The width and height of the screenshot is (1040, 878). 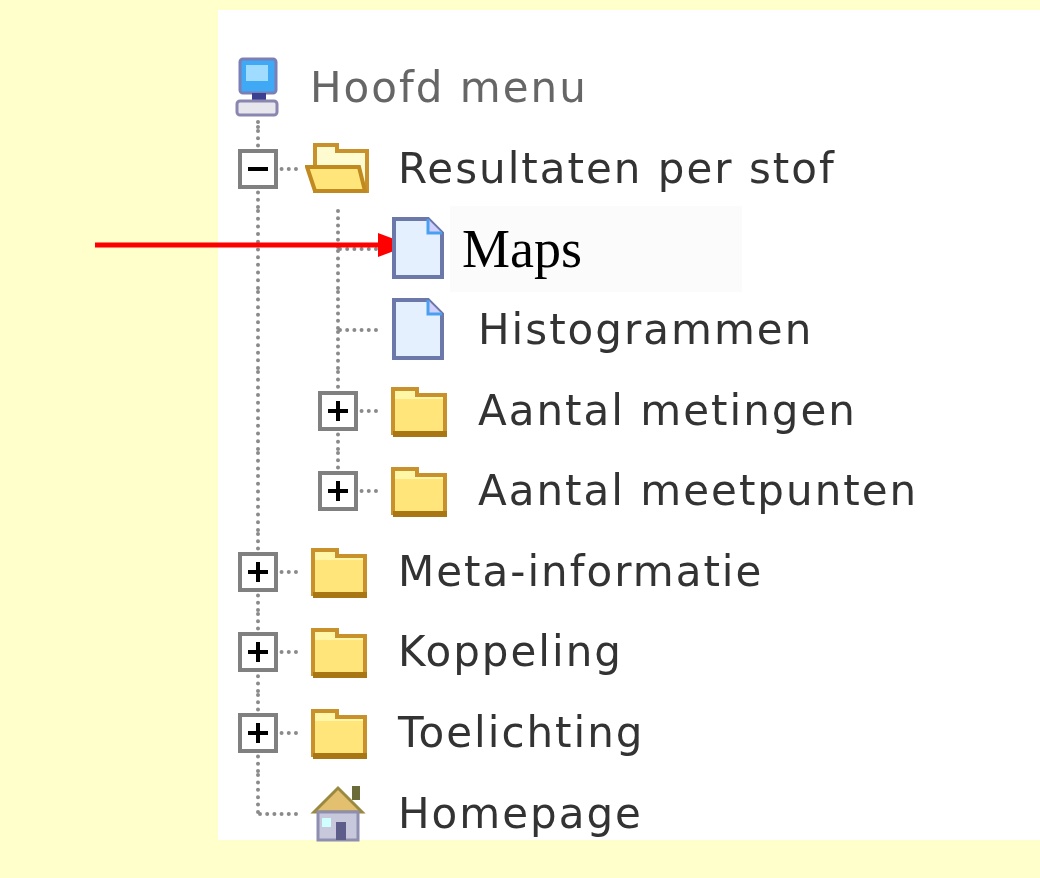 I want to click on tree-item: Histogrammen, so click(x=646, y=330).